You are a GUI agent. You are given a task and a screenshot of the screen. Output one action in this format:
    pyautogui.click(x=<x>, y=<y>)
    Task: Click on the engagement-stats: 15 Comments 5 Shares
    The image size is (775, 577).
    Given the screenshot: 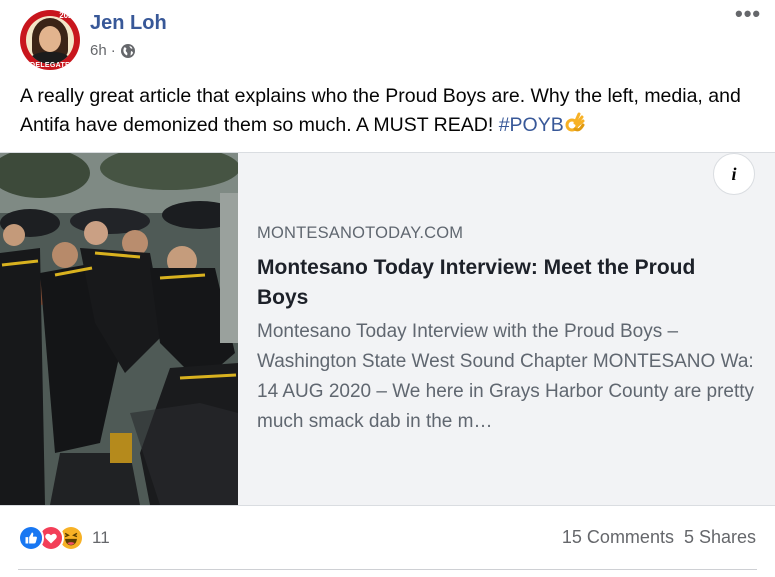 What is the action you would take?
    pyautogui.click(x=659, y=537)
    